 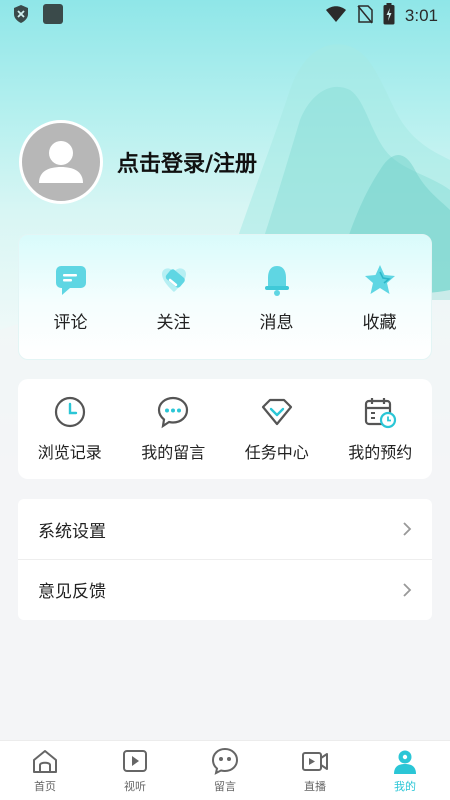 What do you see at coordinates (173, 279) in the screenshot?
I see `like-tag-icon` at bounding box center [173, 279].